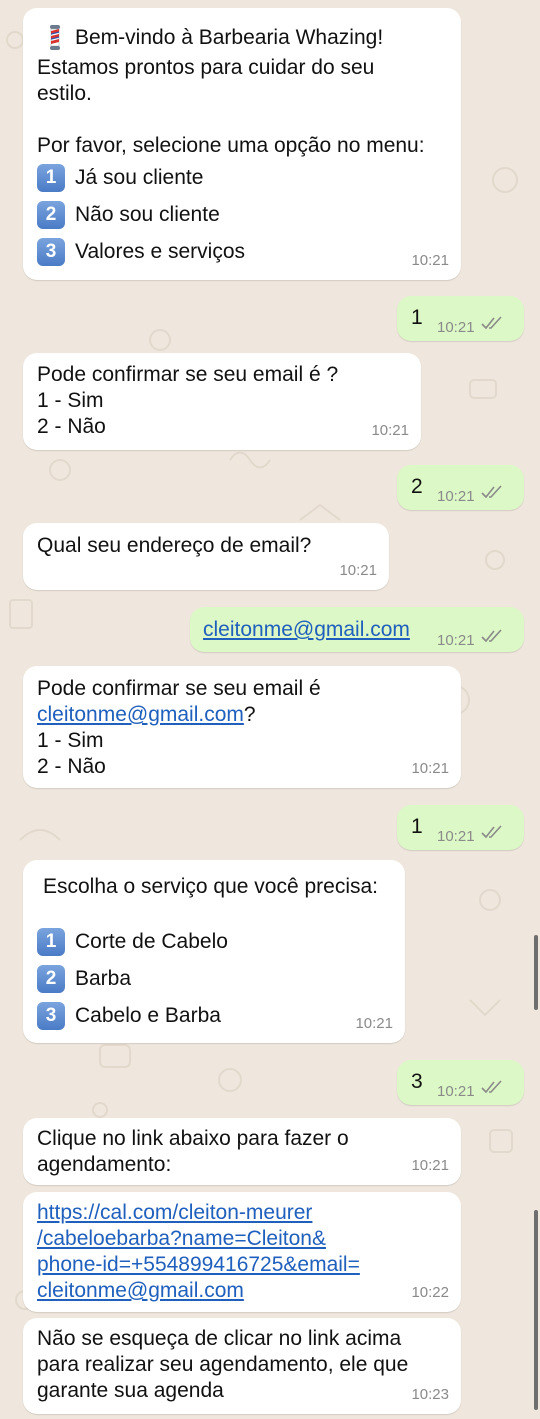 The width and height of the screenshot is (540, 1419). What do you see at coordinates (140, 1291) in the screenshot?
I see `booking-link: cleitonme@gmail.com` at bounding box center [140, 1291].